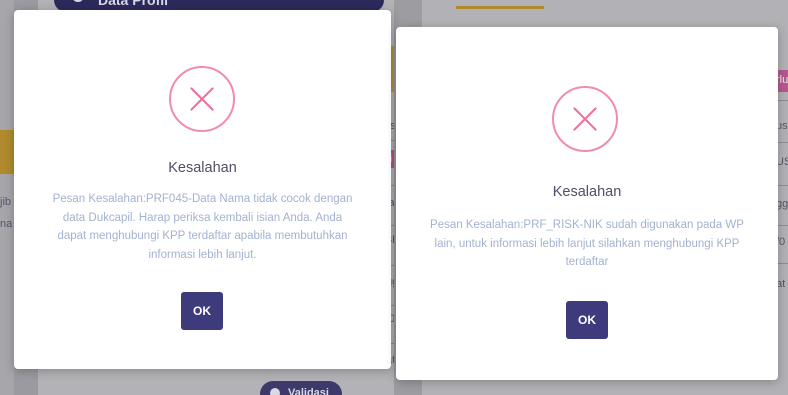  Describe the element at coordinates (7, 152) in the screenshot. I see `side-highlight` at that location.